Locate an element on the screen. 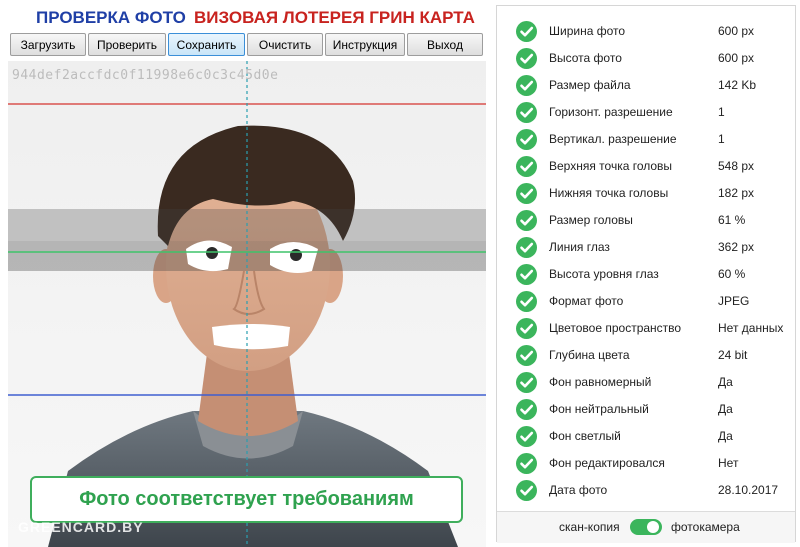 This screenshot has height=547, width=800. clear-button: Очистить is located at coordinates (285, 44).